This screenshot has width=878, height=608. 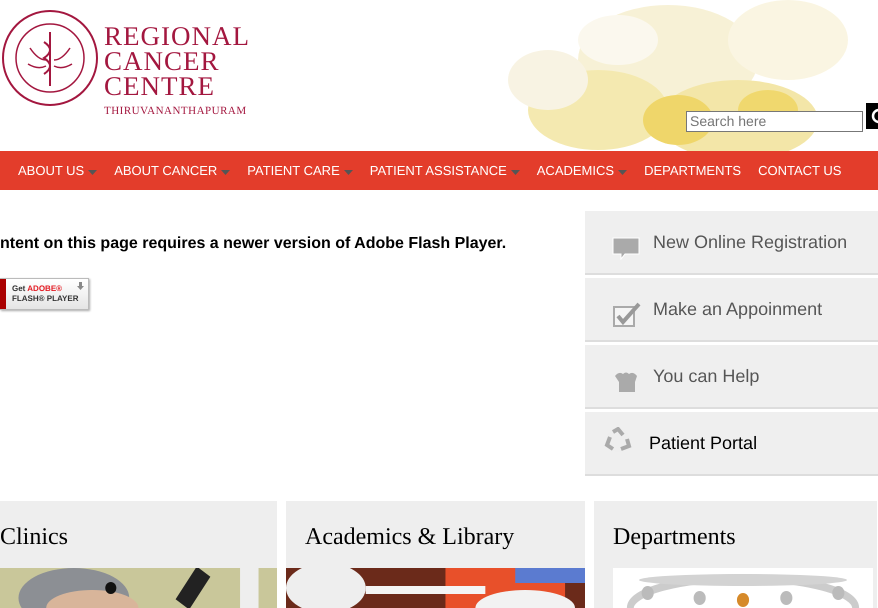 I want to click on nav-link: ABOUT CANCER, so click(x=172, y=170).